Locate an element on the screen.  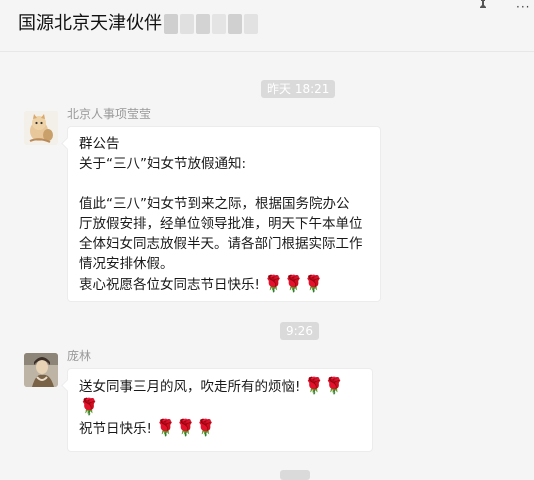
cat-avatar-icon is located at coordinates (41, 128).